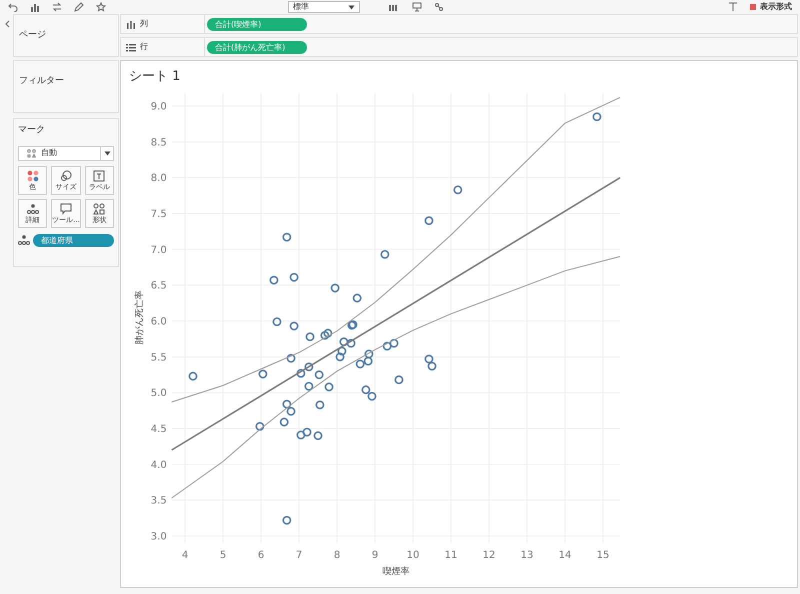  Describe the element at coordinates (158, 178) in the screenshot. I see `y-tick-label: 8.0` at that location.